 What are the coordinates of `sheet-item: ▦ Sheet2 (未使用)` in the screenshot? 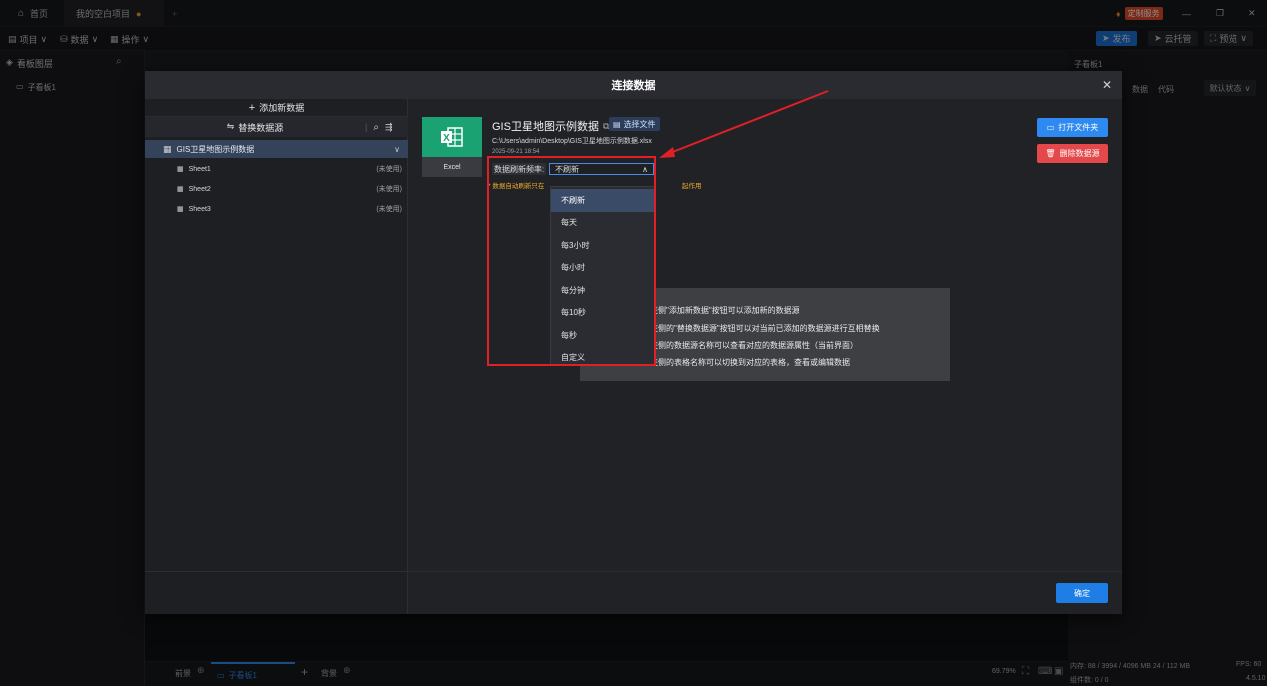 It's located at (276, 189).